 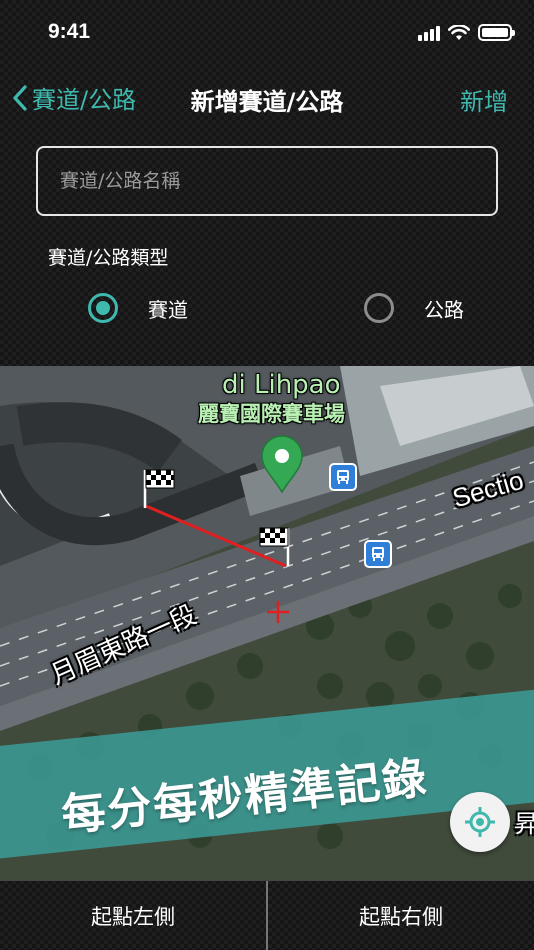 I want to click on track-name-input, so click(x=267, y=181).